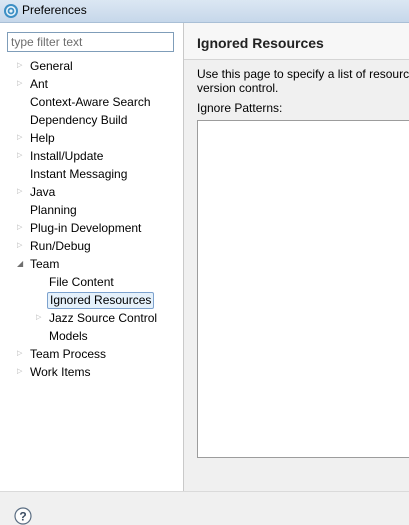 The image size is (409, 525). I want to click on tree-item: ▷ Java, so click(37, 192).